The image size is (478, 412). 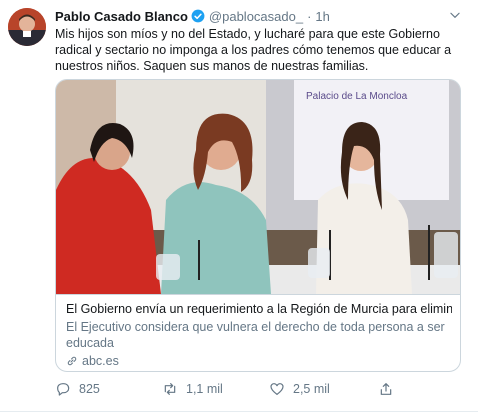 I want to click on like-count: 2,5 mil, so click(x=311, y=389).